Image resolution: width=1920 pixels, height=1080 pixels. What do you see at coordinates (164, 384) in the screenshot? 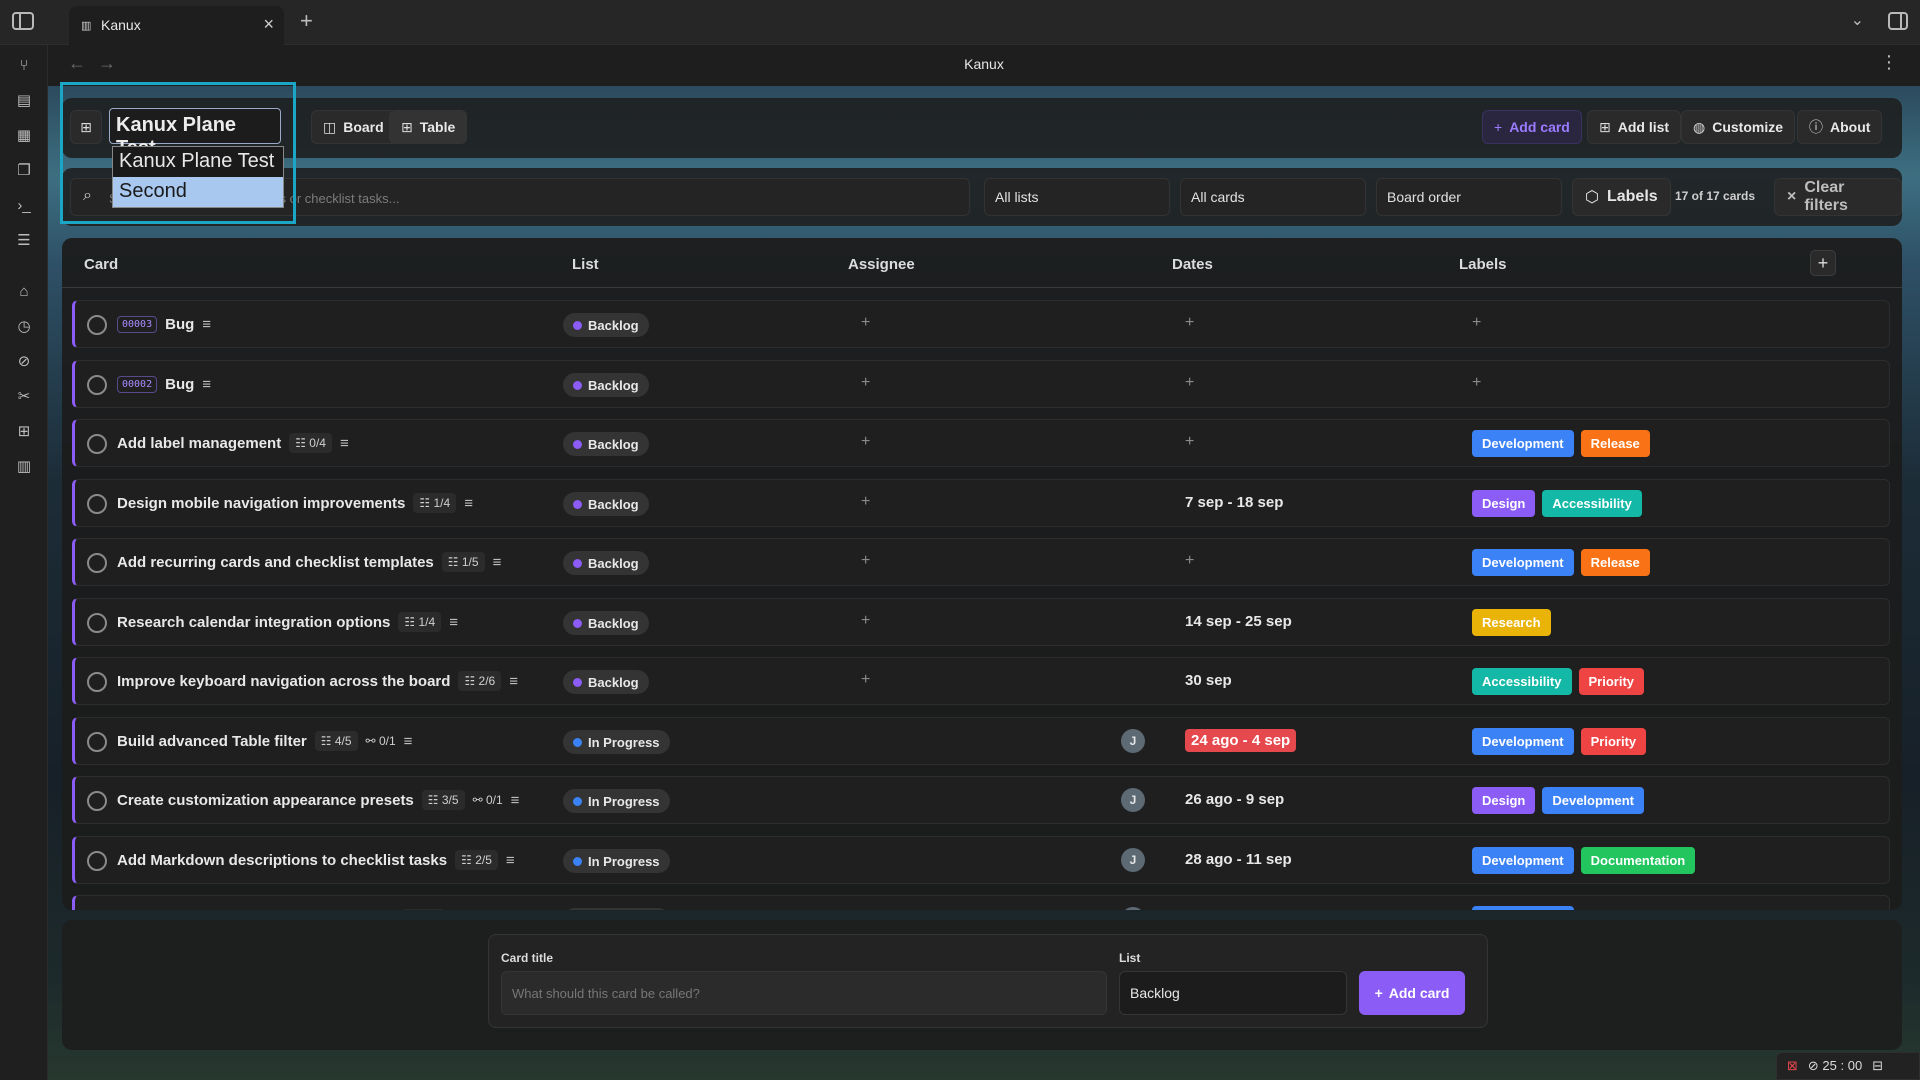
I see `card-title-cell: 00002 Bug ≡` at bounding box center [164, 384].